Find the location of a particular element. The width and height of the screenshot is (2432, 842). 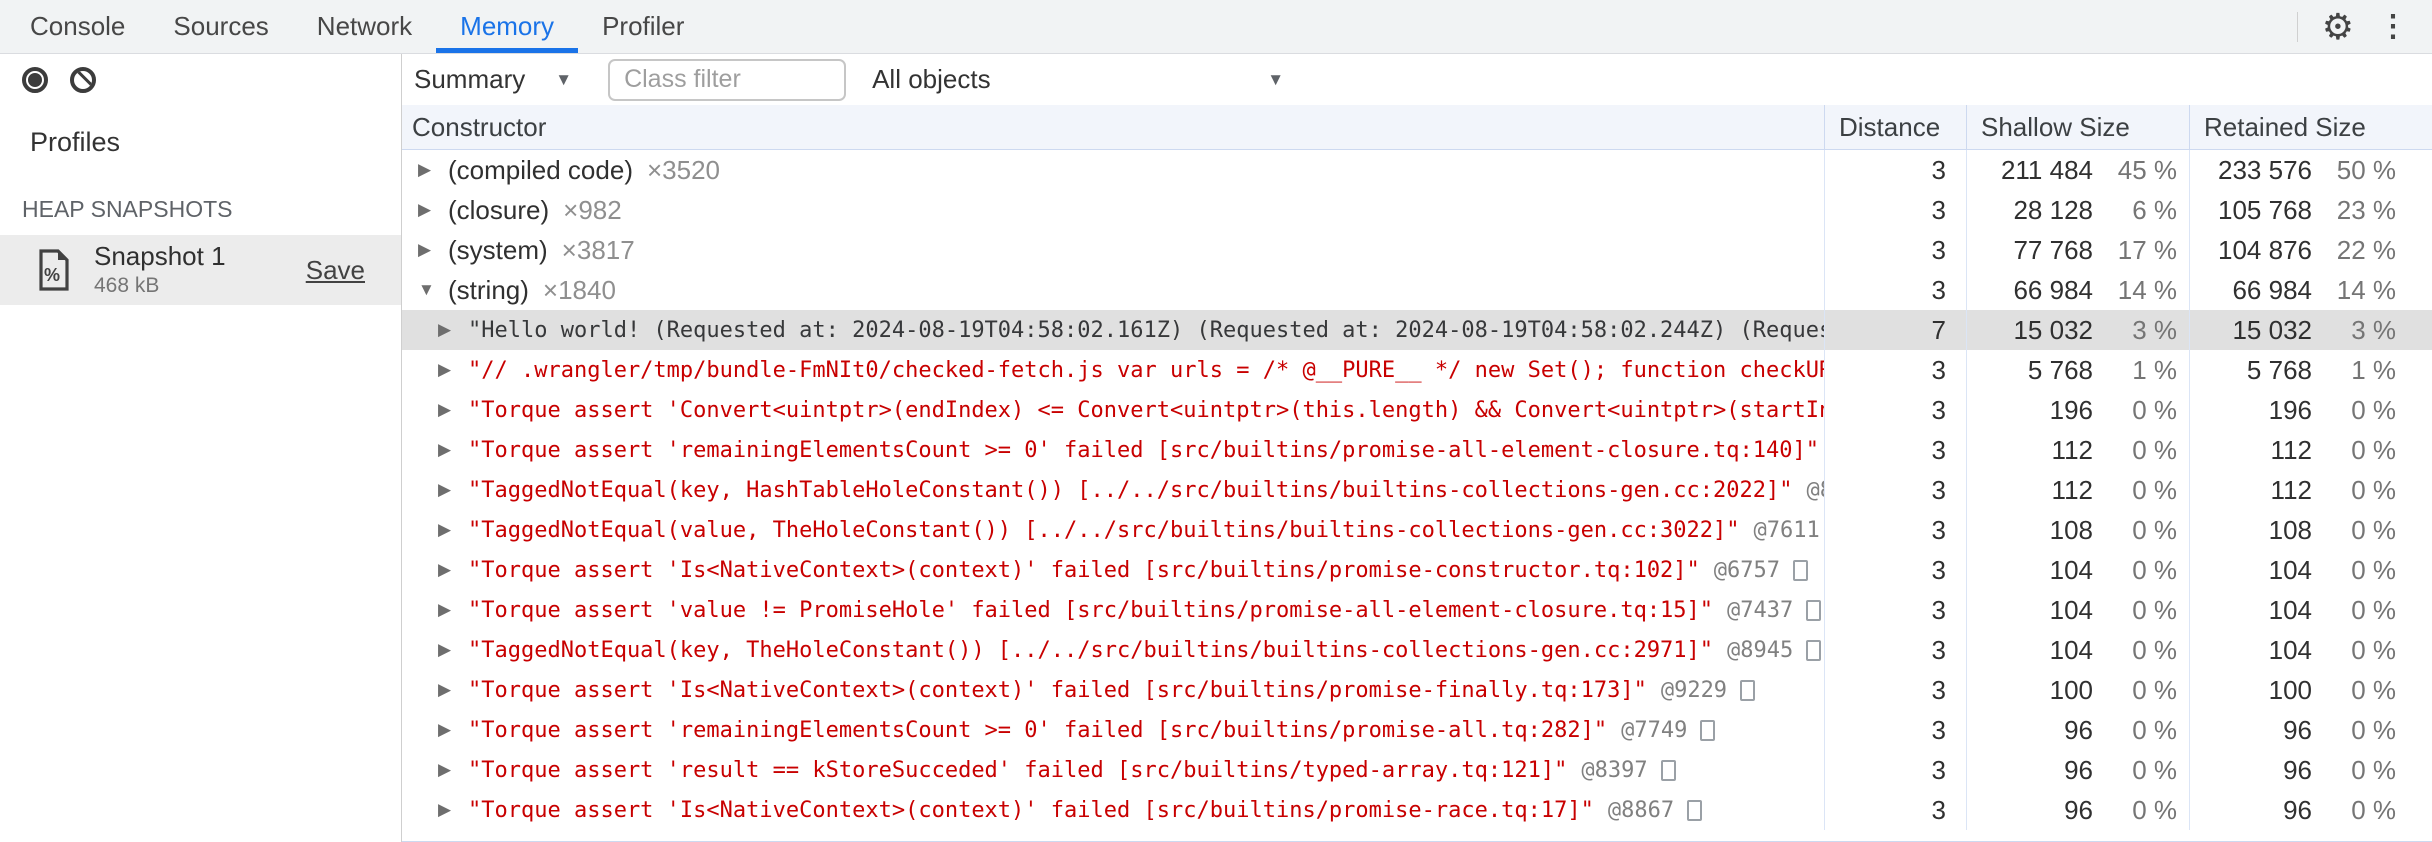

retained-size-cell: 5 768 1 % is located at coordinates (2321, 369).